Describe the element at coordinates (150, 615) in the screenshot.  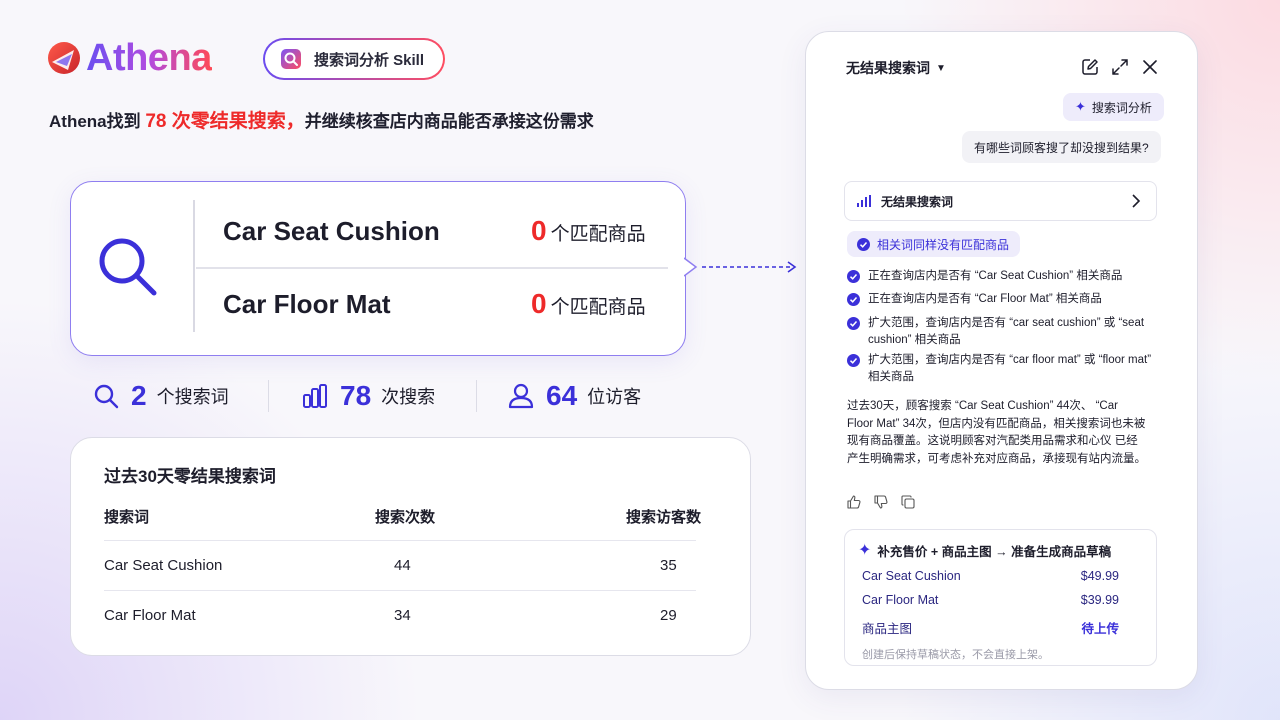
I see `table-cell-keyword: Car Floor Mat` at that location.